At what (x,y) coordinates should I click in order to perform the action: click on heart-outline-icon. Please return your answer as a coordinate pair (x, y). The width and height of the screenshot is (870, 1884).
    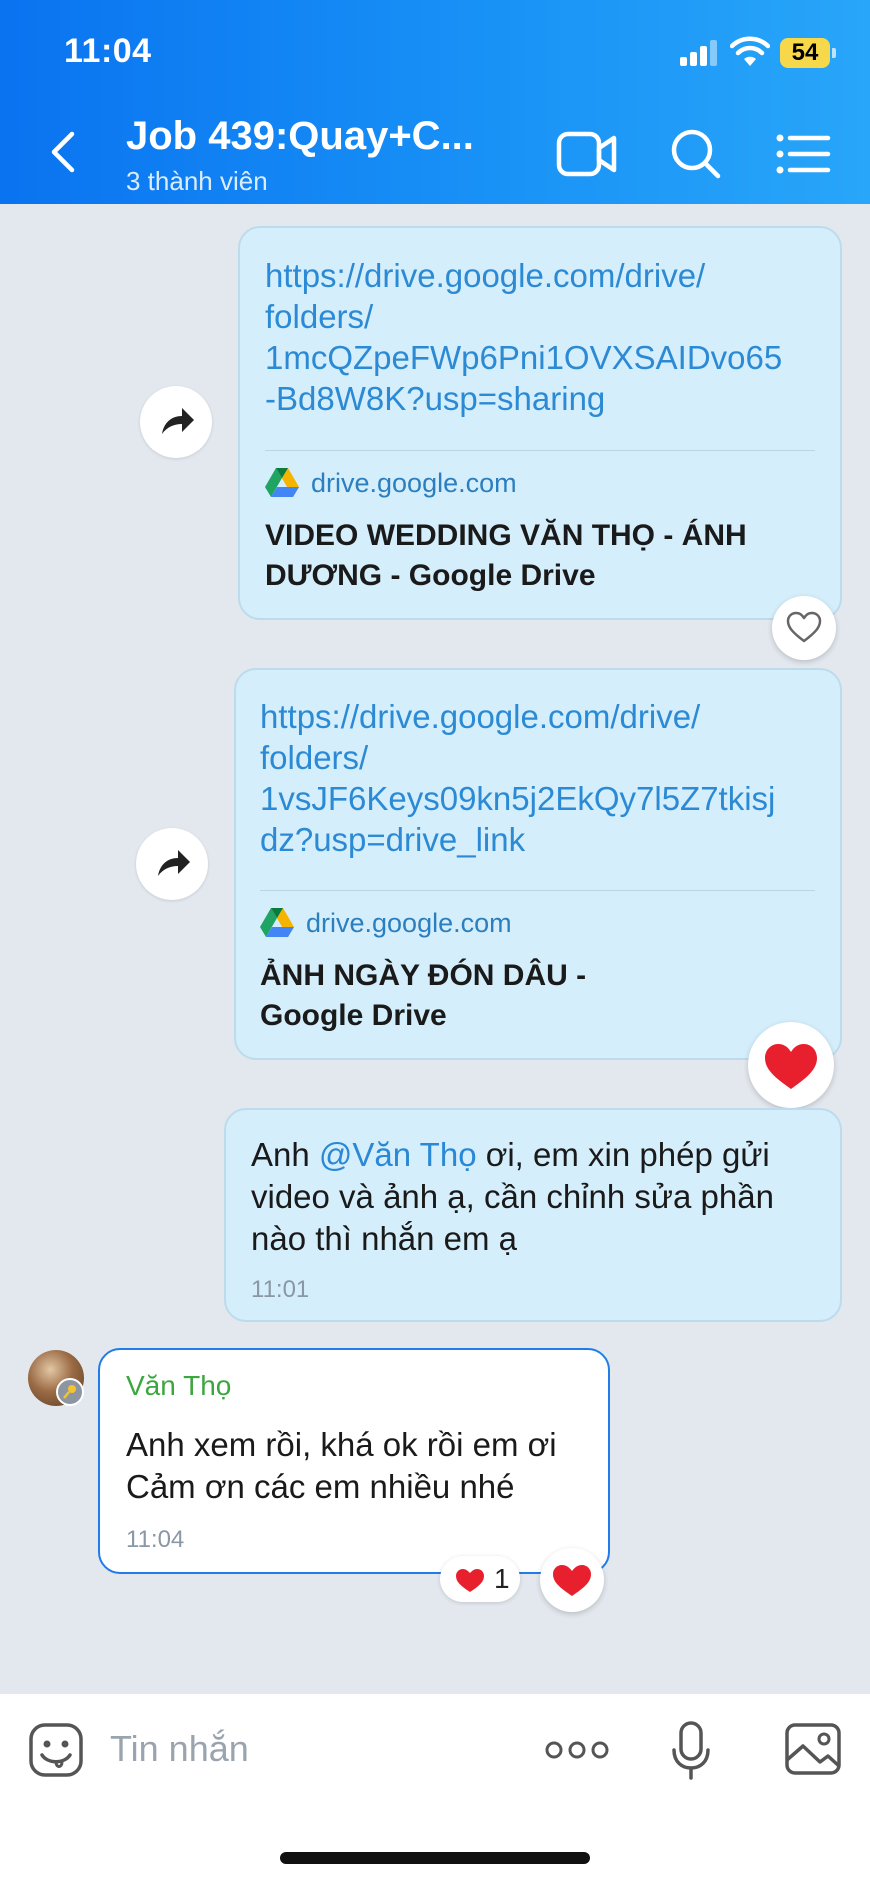
    Looking at the image, I should click on (804, 627).